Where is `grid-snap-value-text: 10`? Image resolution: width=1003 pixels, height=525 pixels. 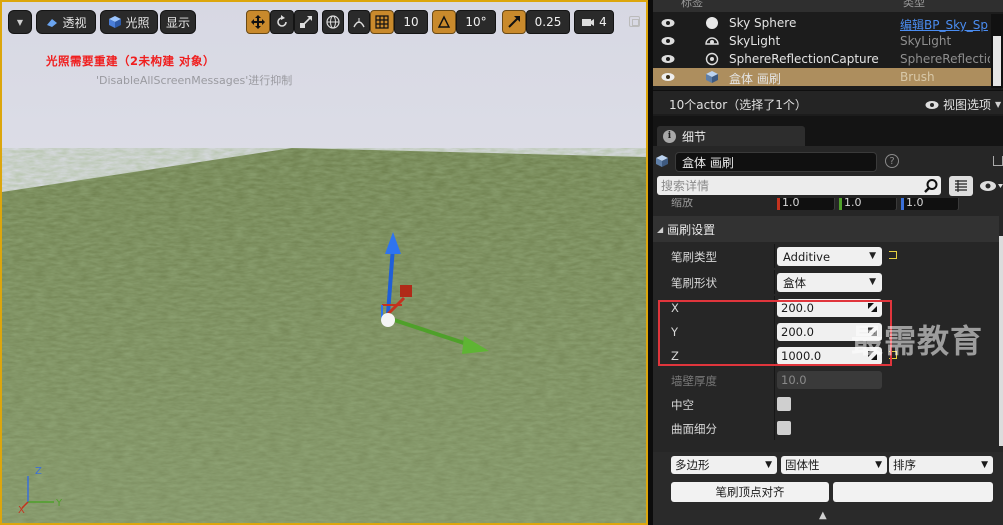 grid-snap-value-text: 10 is located at coordinates (411, 22).